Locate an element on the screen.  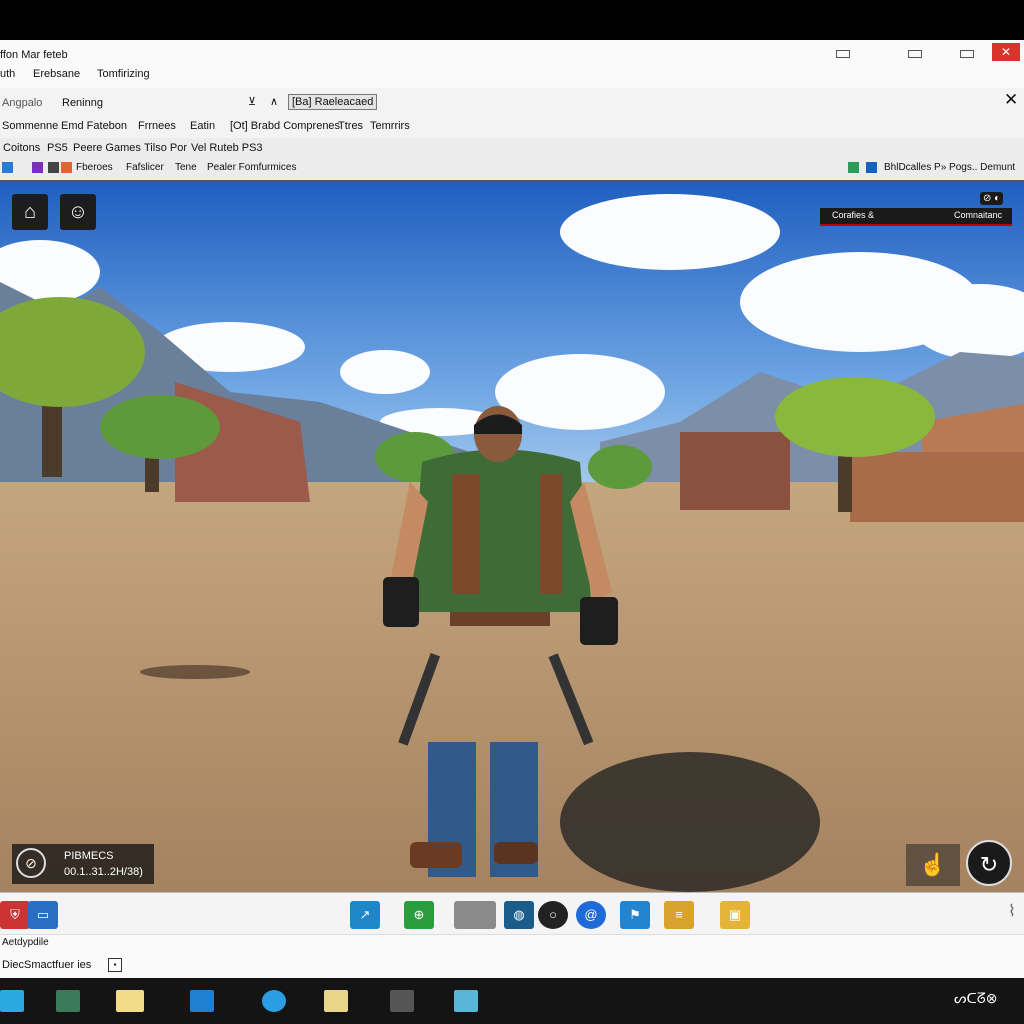
compass-icon: ⊘ is located at coordinates (31, 863).